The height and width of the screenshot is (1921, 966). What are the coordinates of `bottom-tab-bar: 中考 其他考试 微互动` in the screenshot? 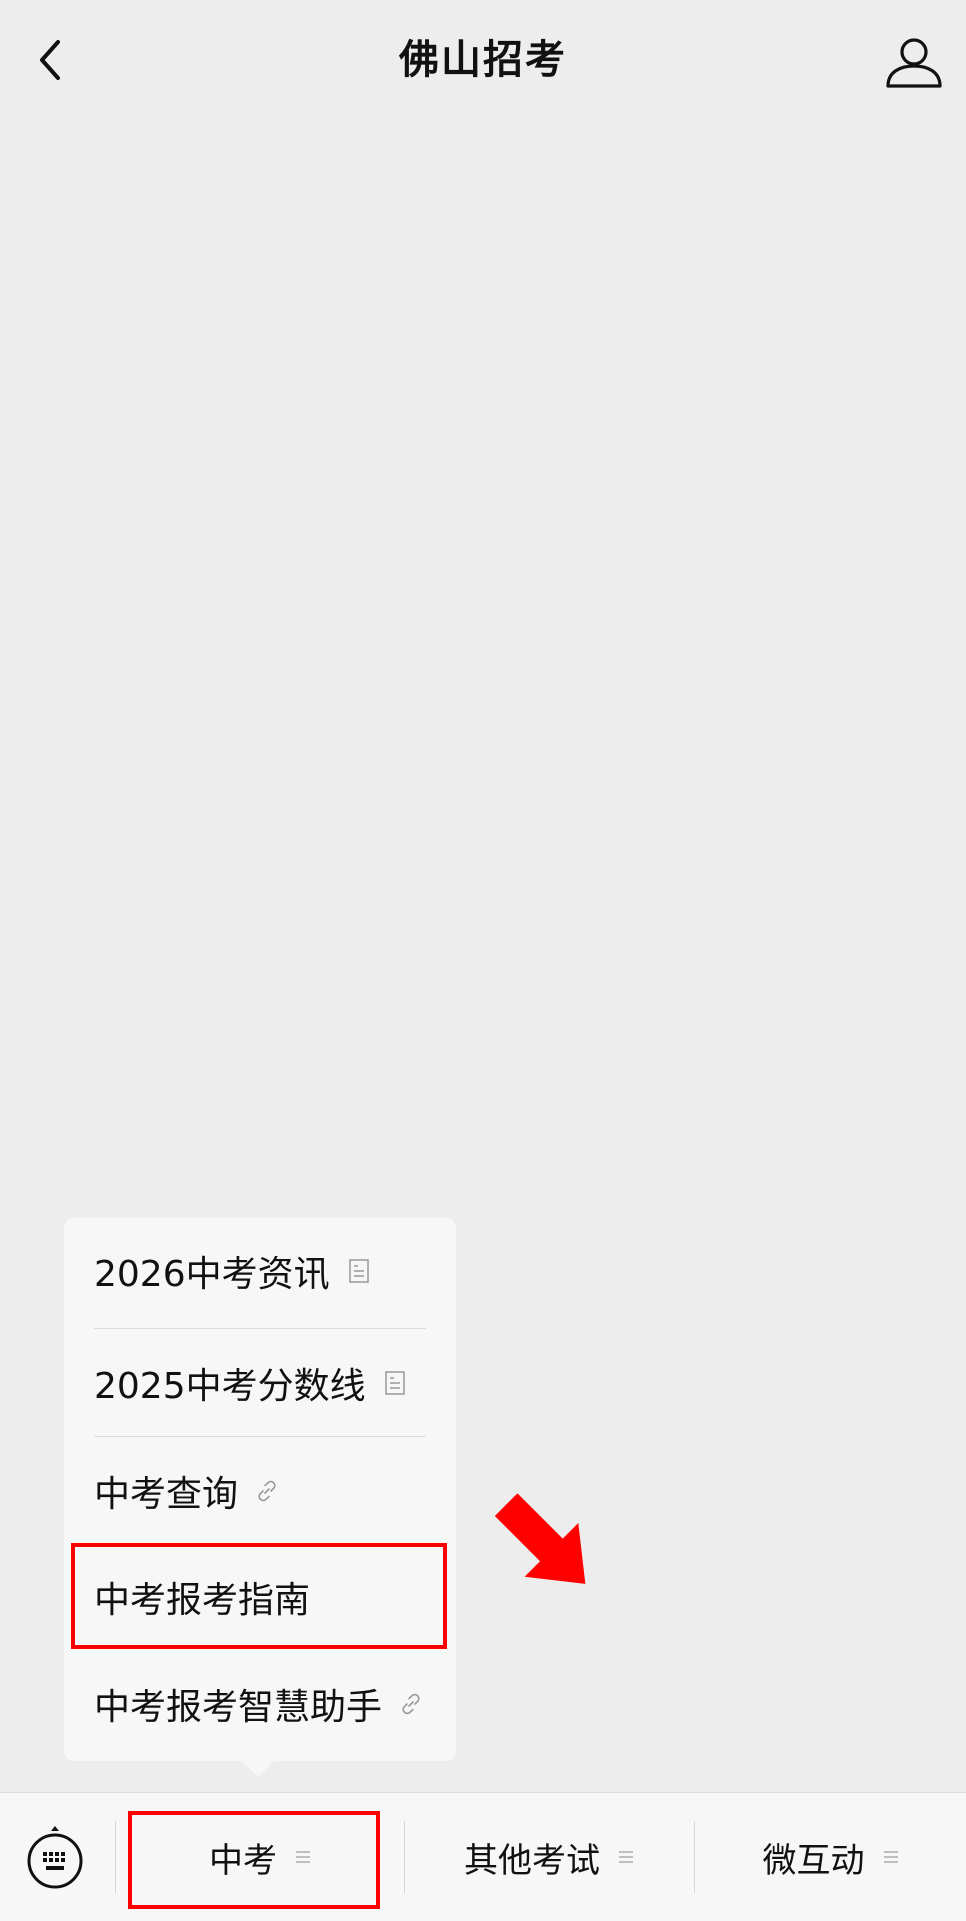 It's located at (483, 1856).